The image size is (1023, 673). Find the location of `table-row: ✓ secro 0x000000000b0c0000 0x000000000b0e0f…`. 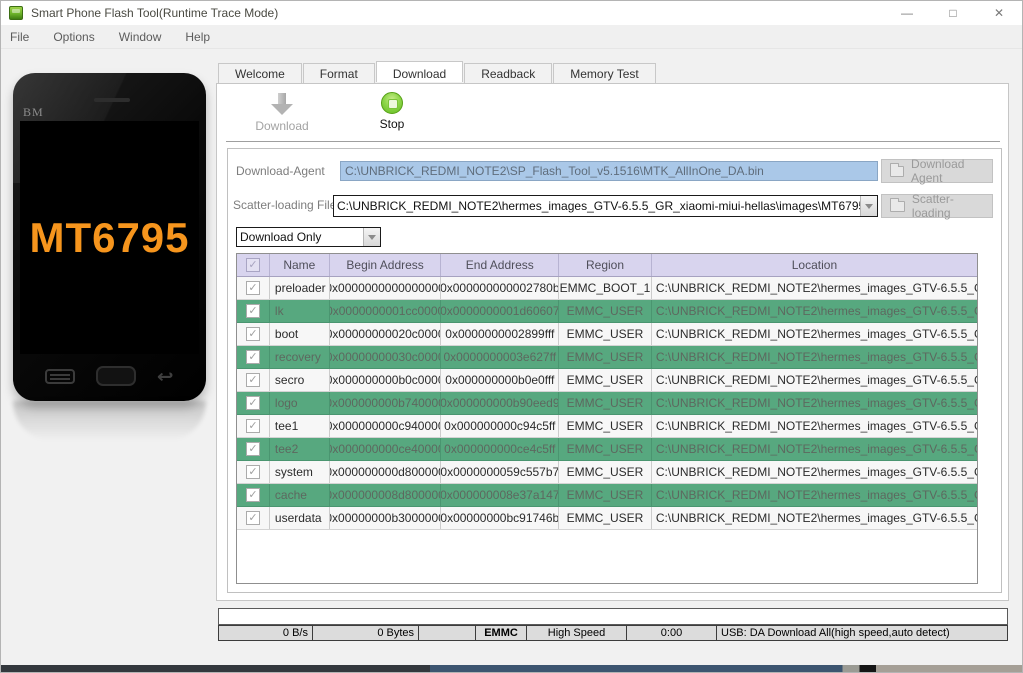

table-row: ✓ secro 0x000000000b0c0000 0x000000000b0e0f… is located at coordinates (607, 380).